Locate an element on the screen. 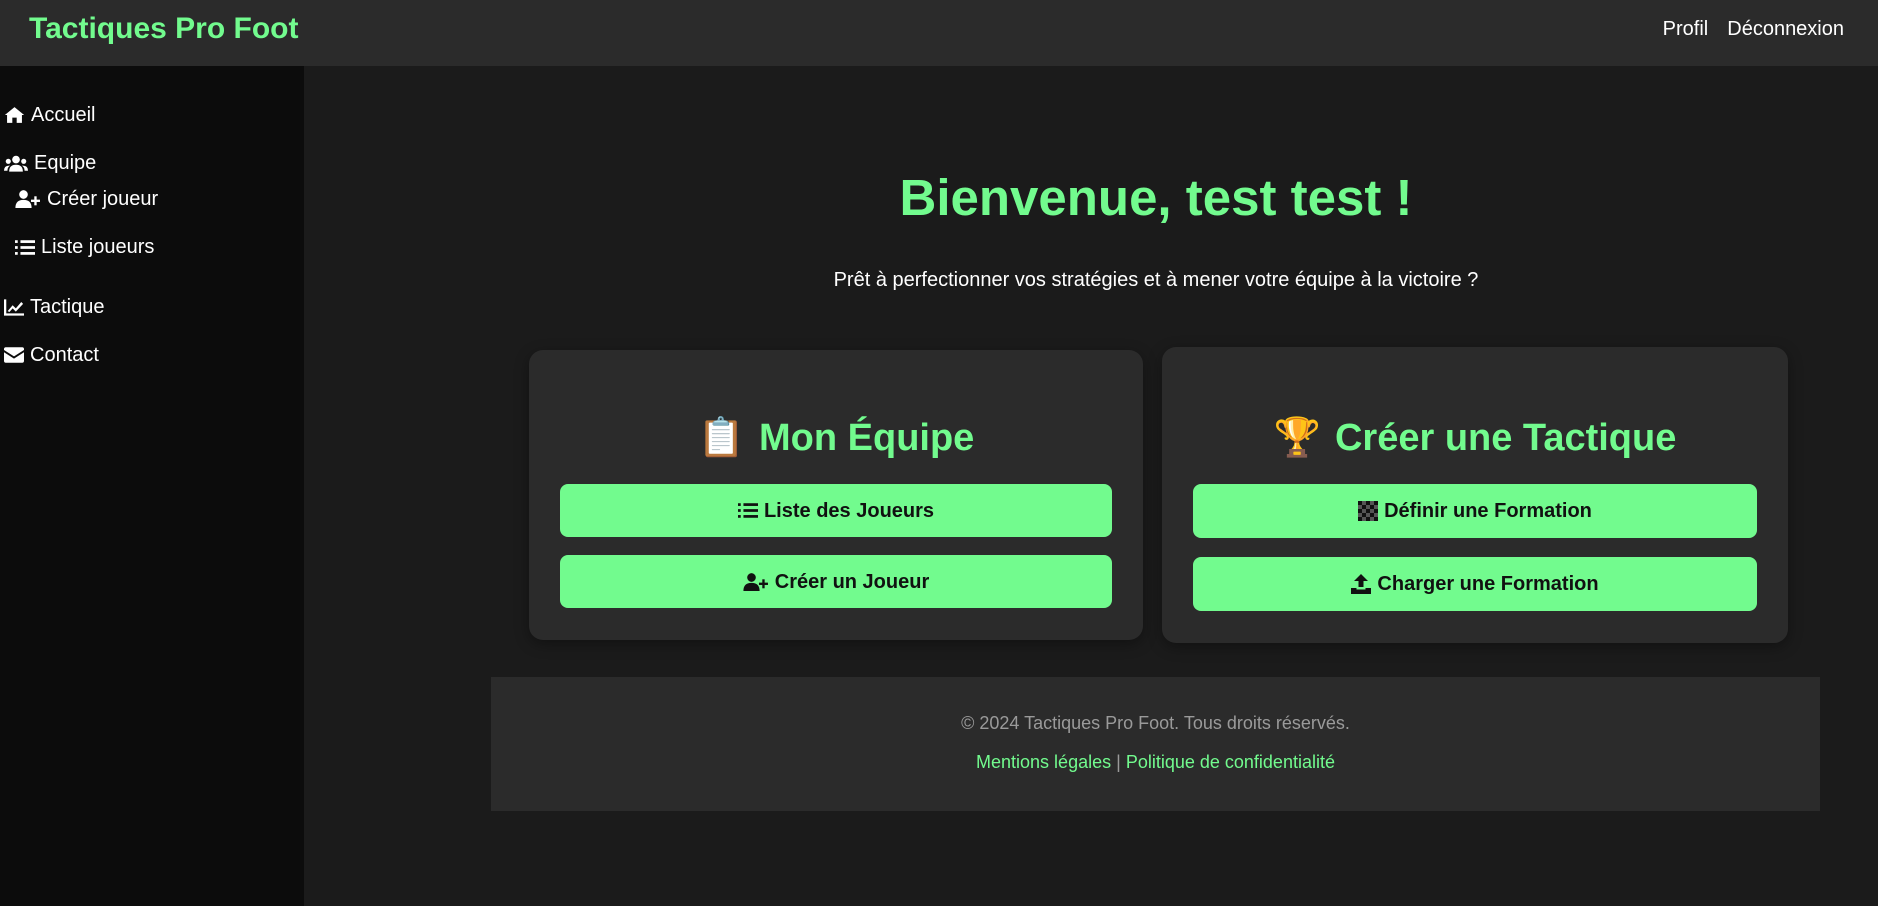 This screenshot has width=1878, height=906. welcome-section: Bienvenue, test test ! is located at coordinates (1141, 198).